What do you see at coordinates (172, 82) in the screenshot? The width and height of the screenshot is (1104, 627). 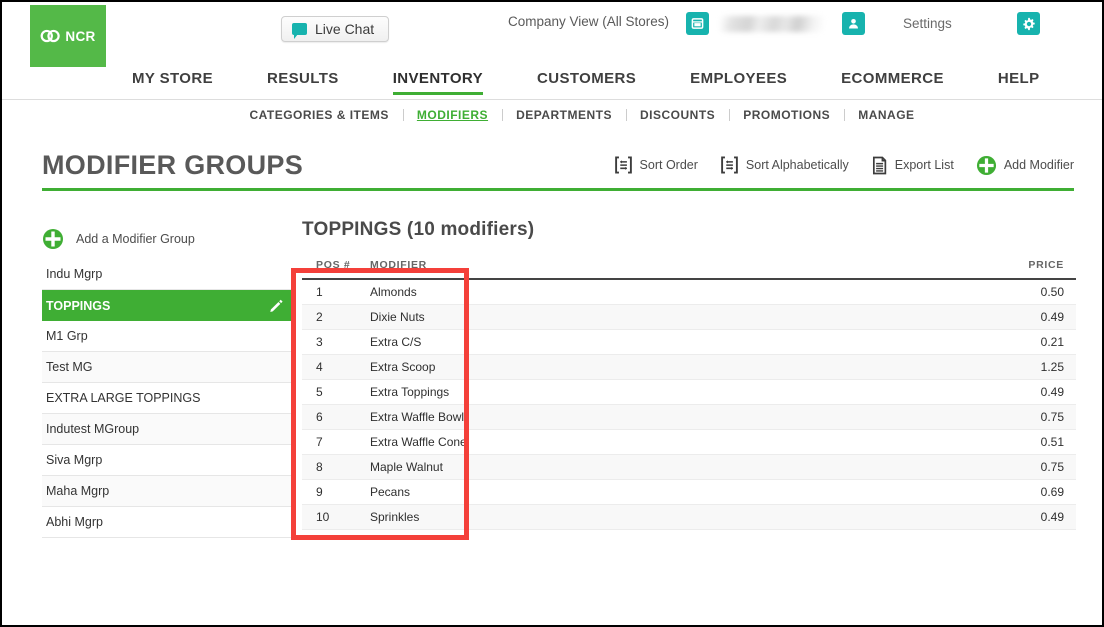 I see `nav-my-store: MY STORE` at bounding box center [172, 82].